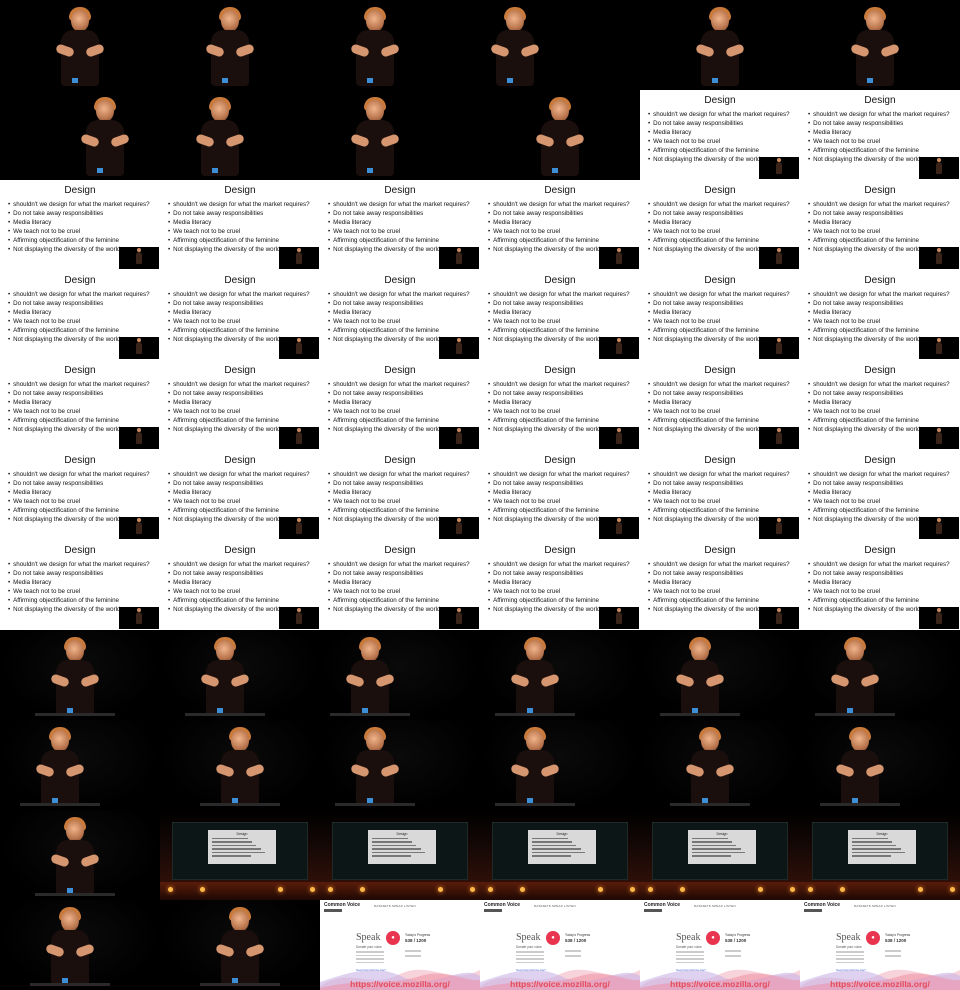 Image resolution: width=960 pixels, height=990 pixels. I want to click on speaker-inset, so click(779, 348).